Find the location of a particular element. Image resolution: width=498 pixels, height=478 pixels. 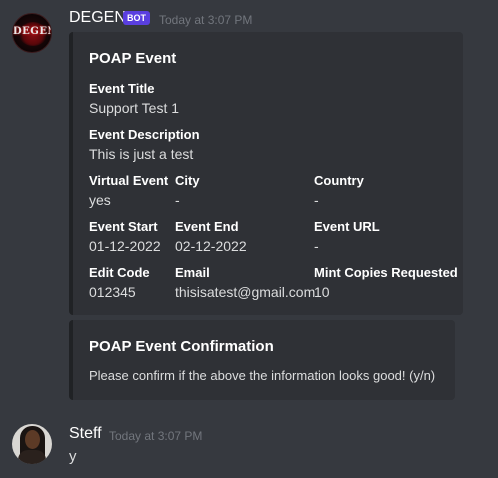

bot-username: DEGEN is located at coordinates (97, 18).